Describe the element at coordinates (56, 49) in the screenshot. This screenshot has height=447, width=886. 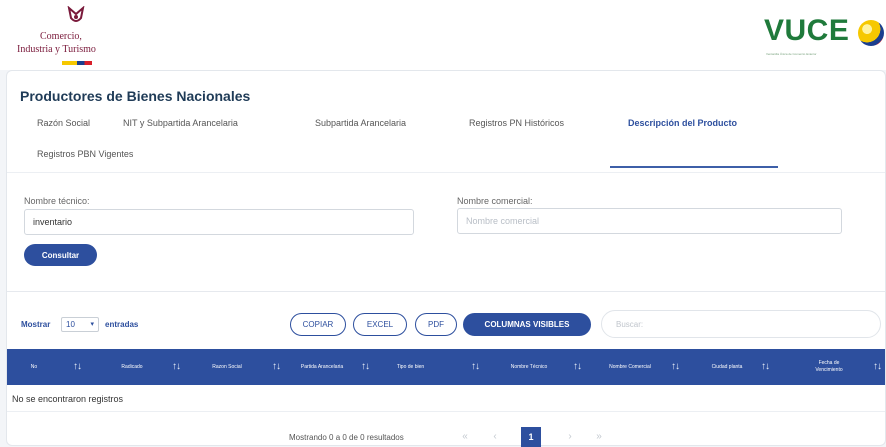
I see `ministry-name-line2: Industria y Turismo` at that location.